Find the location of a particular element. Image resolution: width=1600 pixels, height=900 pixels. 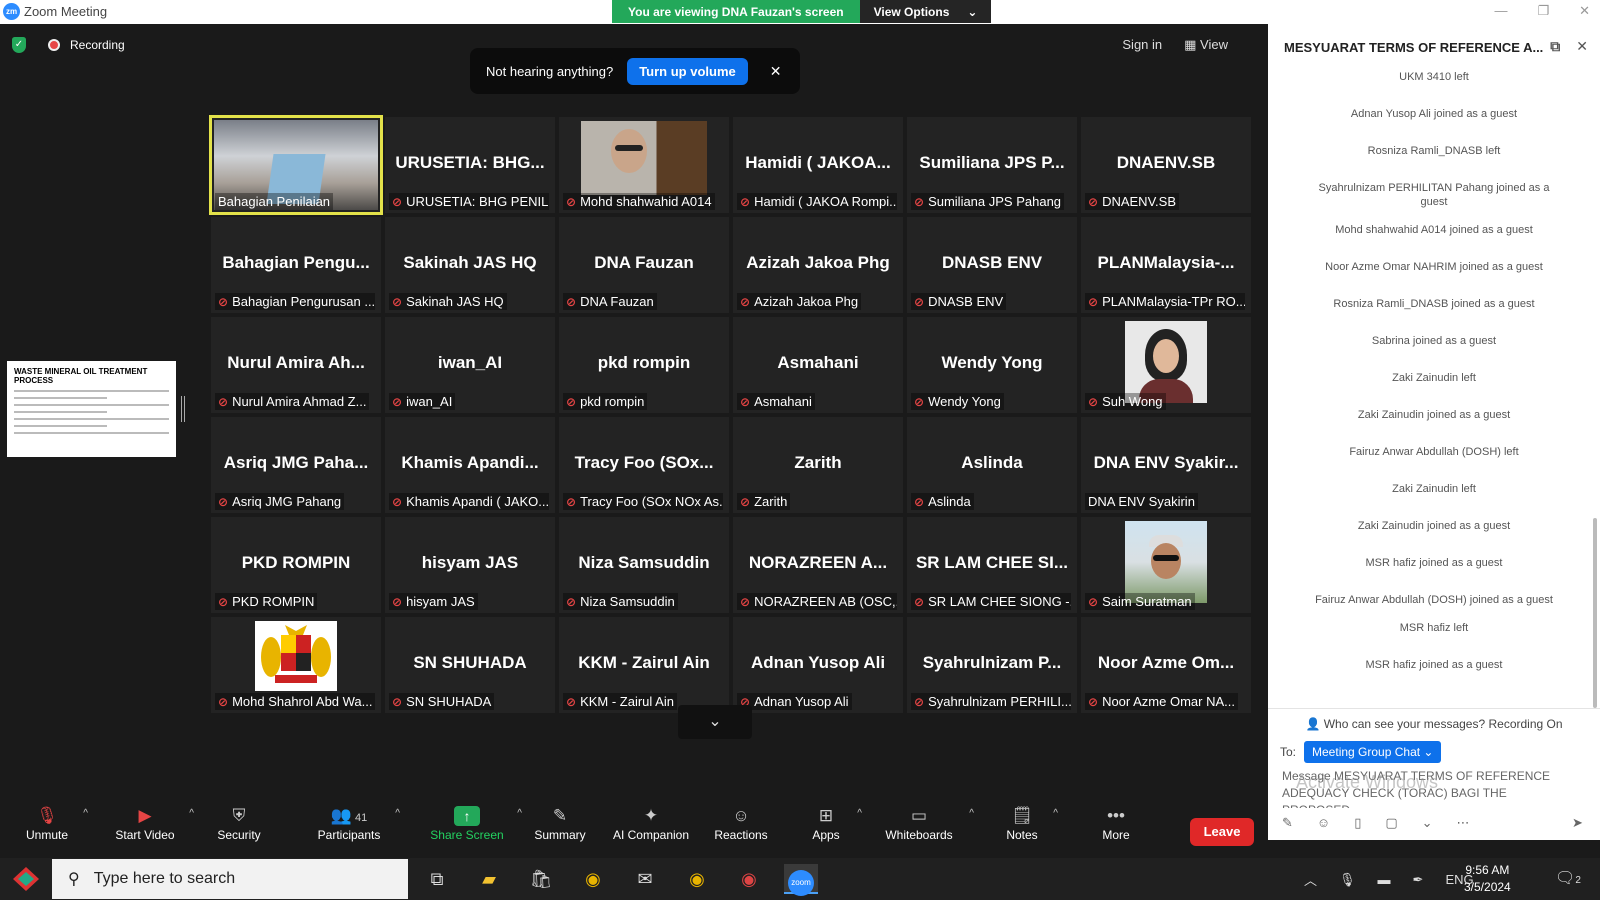

unmute-button: 🎙 Unmute ^ is located at coordinates (55, 823).